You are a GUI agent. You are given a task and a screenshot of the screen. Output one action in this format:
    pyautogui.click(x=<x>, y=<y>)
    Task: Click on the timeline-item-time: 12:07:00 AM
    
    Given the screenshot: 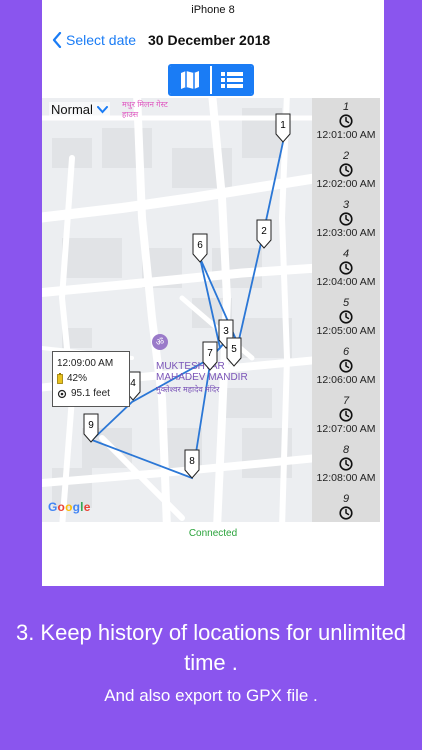 What is the action you would take?
    pyautogui.click(x=346, y=429)
    